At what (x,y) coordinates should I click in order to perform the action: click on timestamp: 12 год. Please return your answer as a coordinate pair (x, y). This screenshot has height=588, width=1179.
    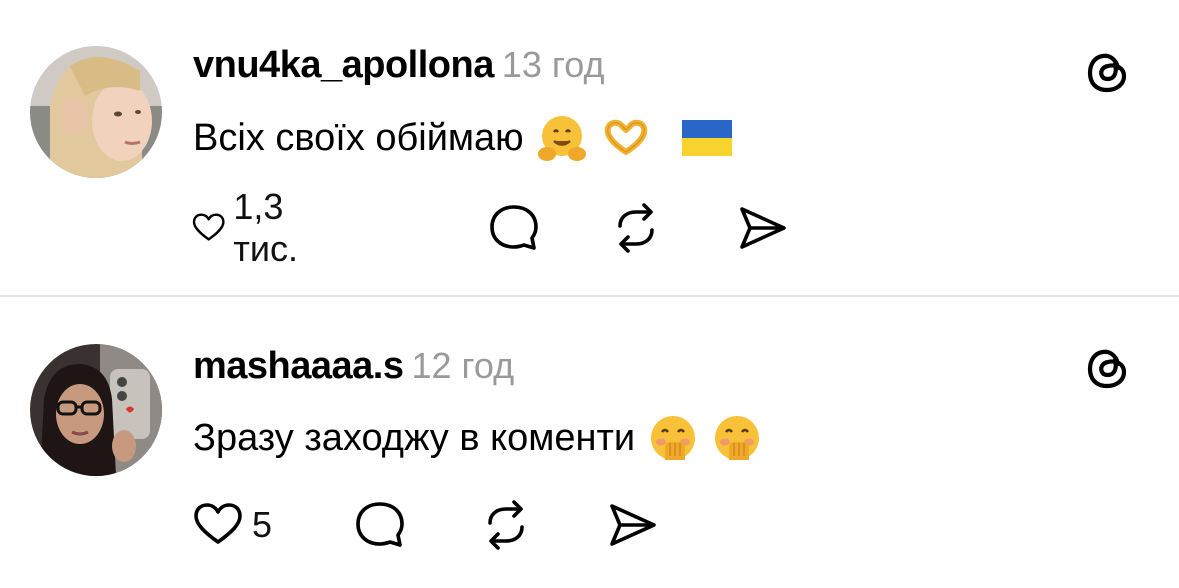
    Looking at the image, I should click on (463, 365).